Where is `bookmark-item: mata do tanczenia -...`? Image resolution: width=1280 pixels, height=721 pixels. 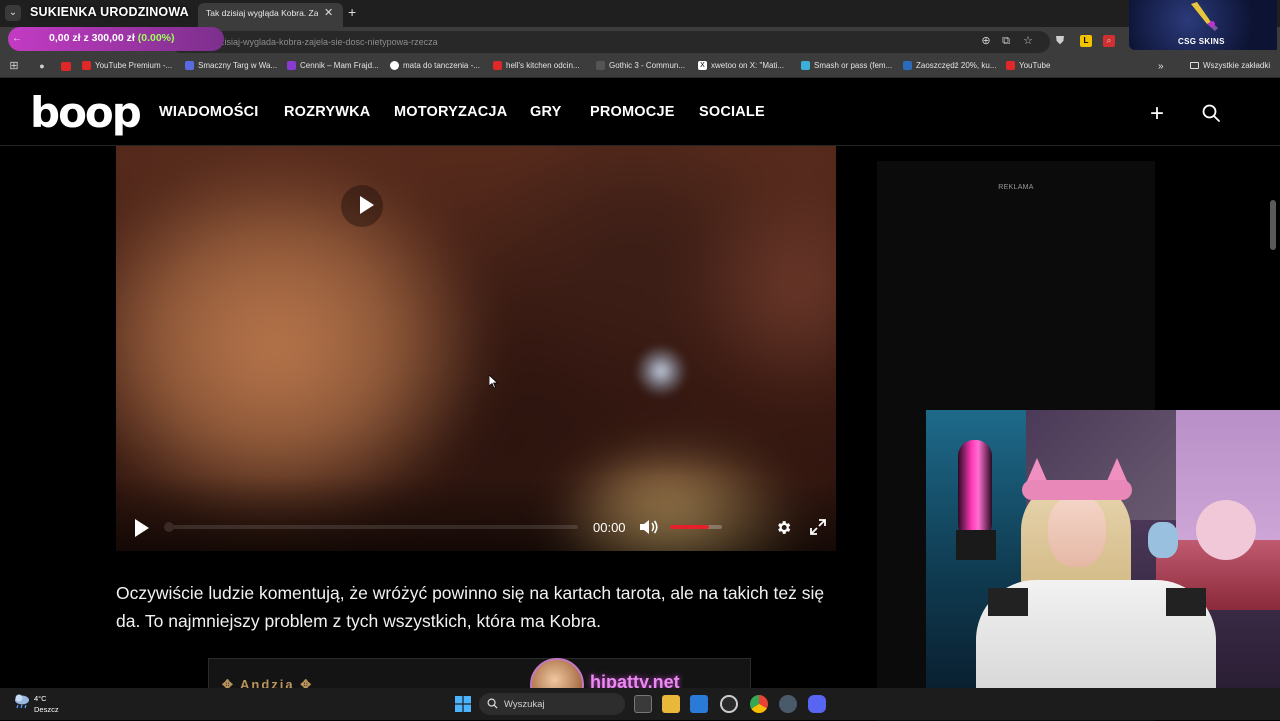 bookmark-item: mata do tanczenia -... is located at coordinates (435, 65).